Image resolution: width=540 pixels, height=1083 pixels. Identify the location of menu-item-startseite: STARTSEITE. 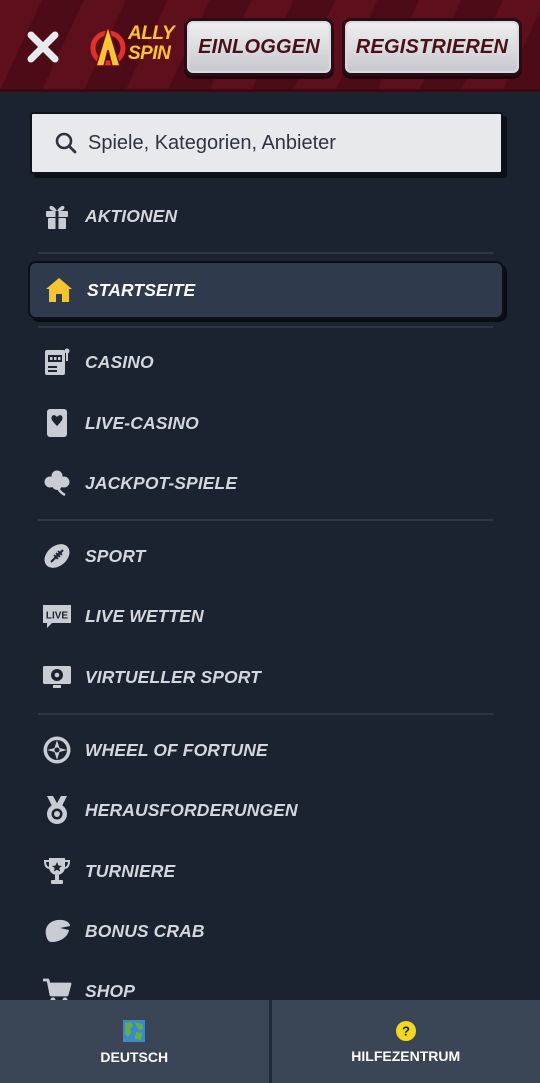
(266, 290).